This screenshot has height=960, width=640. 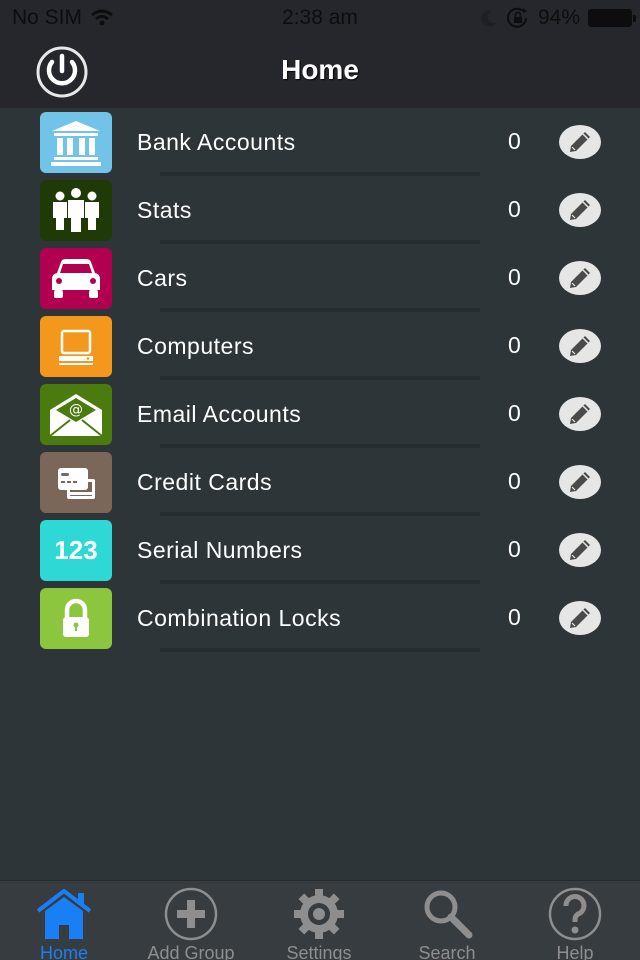 I want to click on credit-card-icon, so click(x=76, y=482).